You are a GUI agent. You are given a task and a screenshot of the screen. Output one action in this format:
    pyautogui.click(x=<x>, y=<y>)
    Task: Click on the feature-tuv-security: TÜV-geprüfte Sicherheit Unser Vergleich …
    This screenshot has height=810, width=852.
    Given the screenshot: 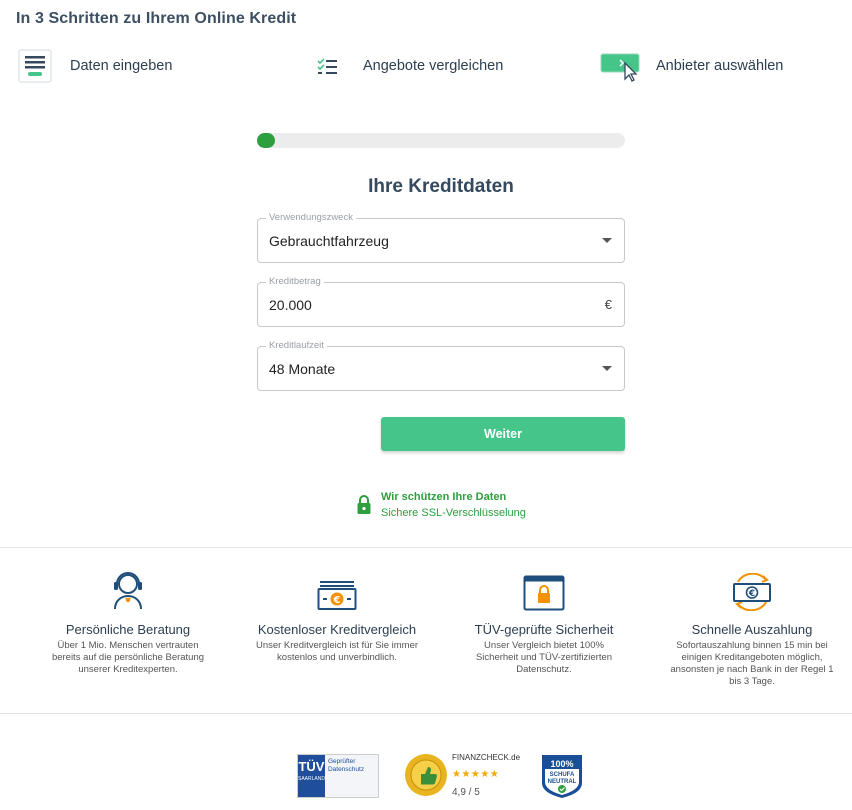 What is the action you would take?
    pyautogui.click(x=544, y=624)
    